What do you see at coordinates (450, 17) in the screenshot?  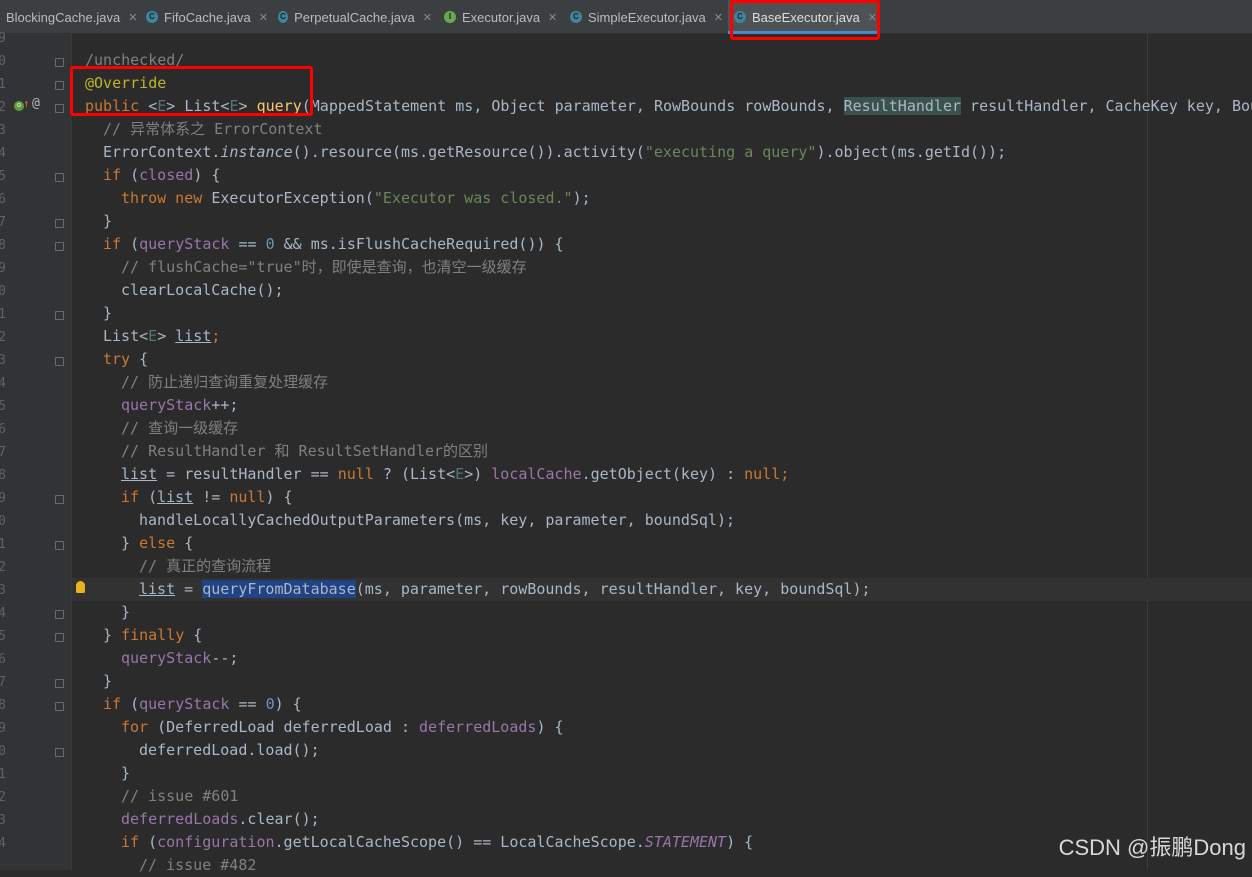 I see `interface-icon: I` at bounding box center [450, 17].